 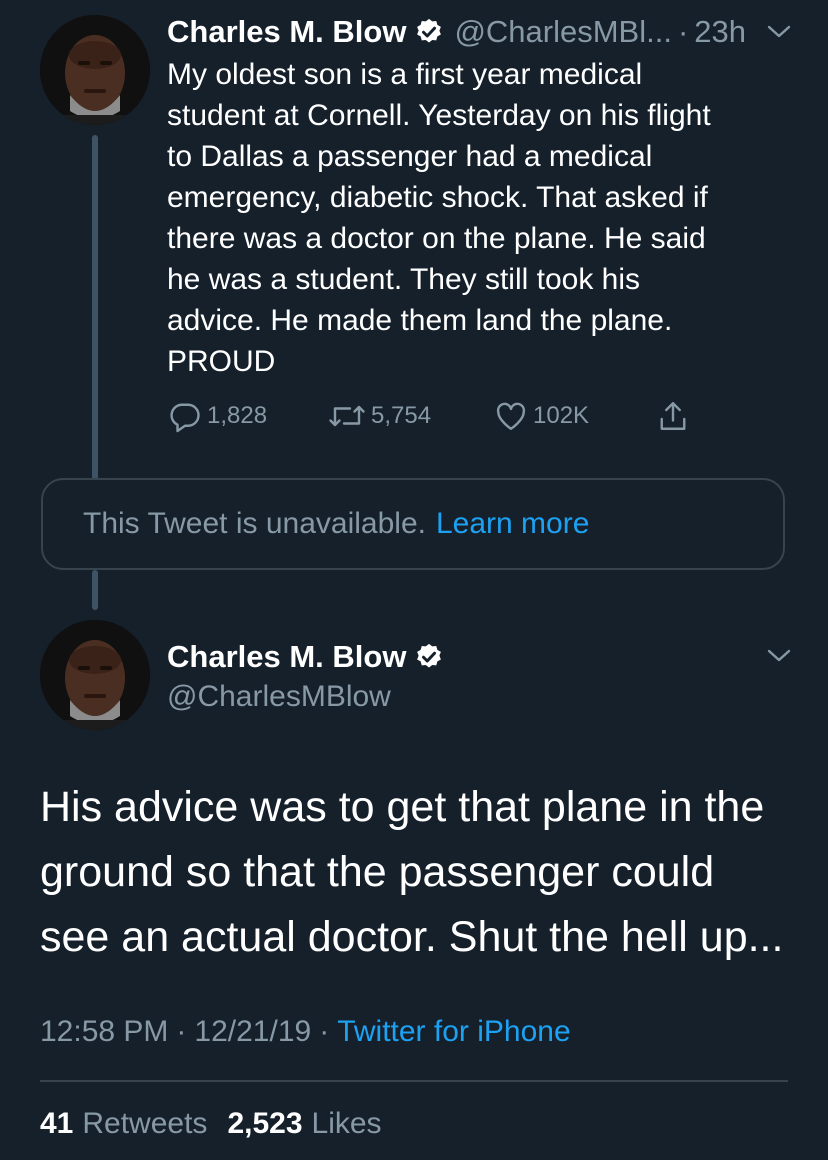 What do you see at coordinates (264, 1124) in the screenshot?
I see `likes-count: 2,523` at bounding box center [264, 1124].